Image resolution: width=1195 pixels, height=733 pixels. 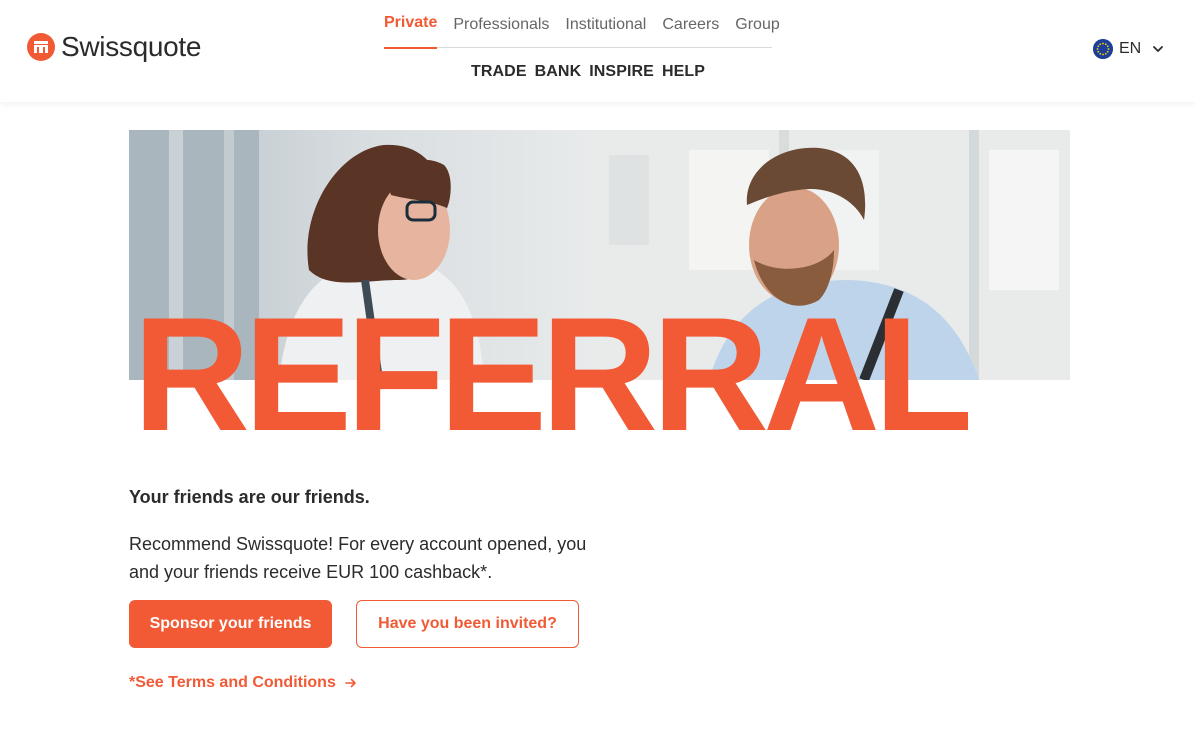 What do you see at coordinates (1158, 49) in the screenshot?
I see `chevron-down-icon` at bounding box center [1158, 49].